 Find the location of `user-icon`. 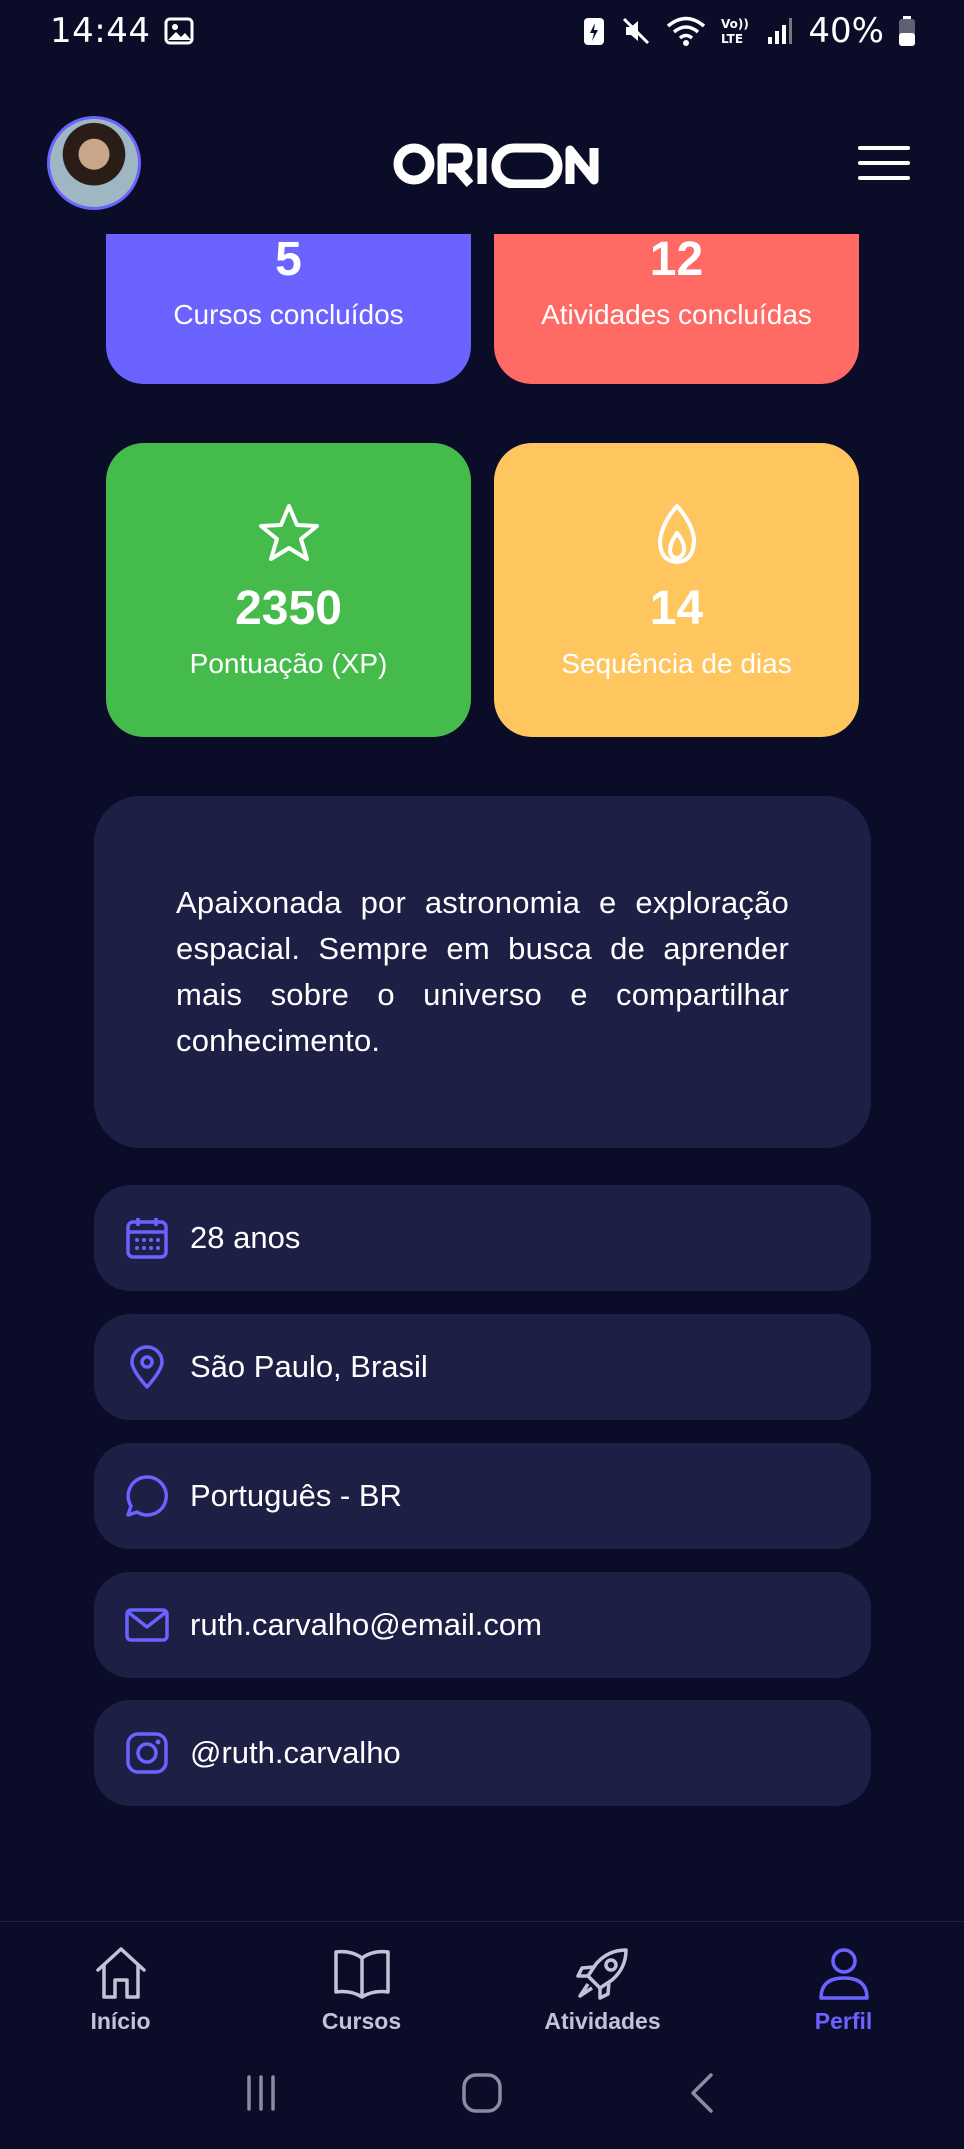

user-icon is located at coordinates (844, 1973).